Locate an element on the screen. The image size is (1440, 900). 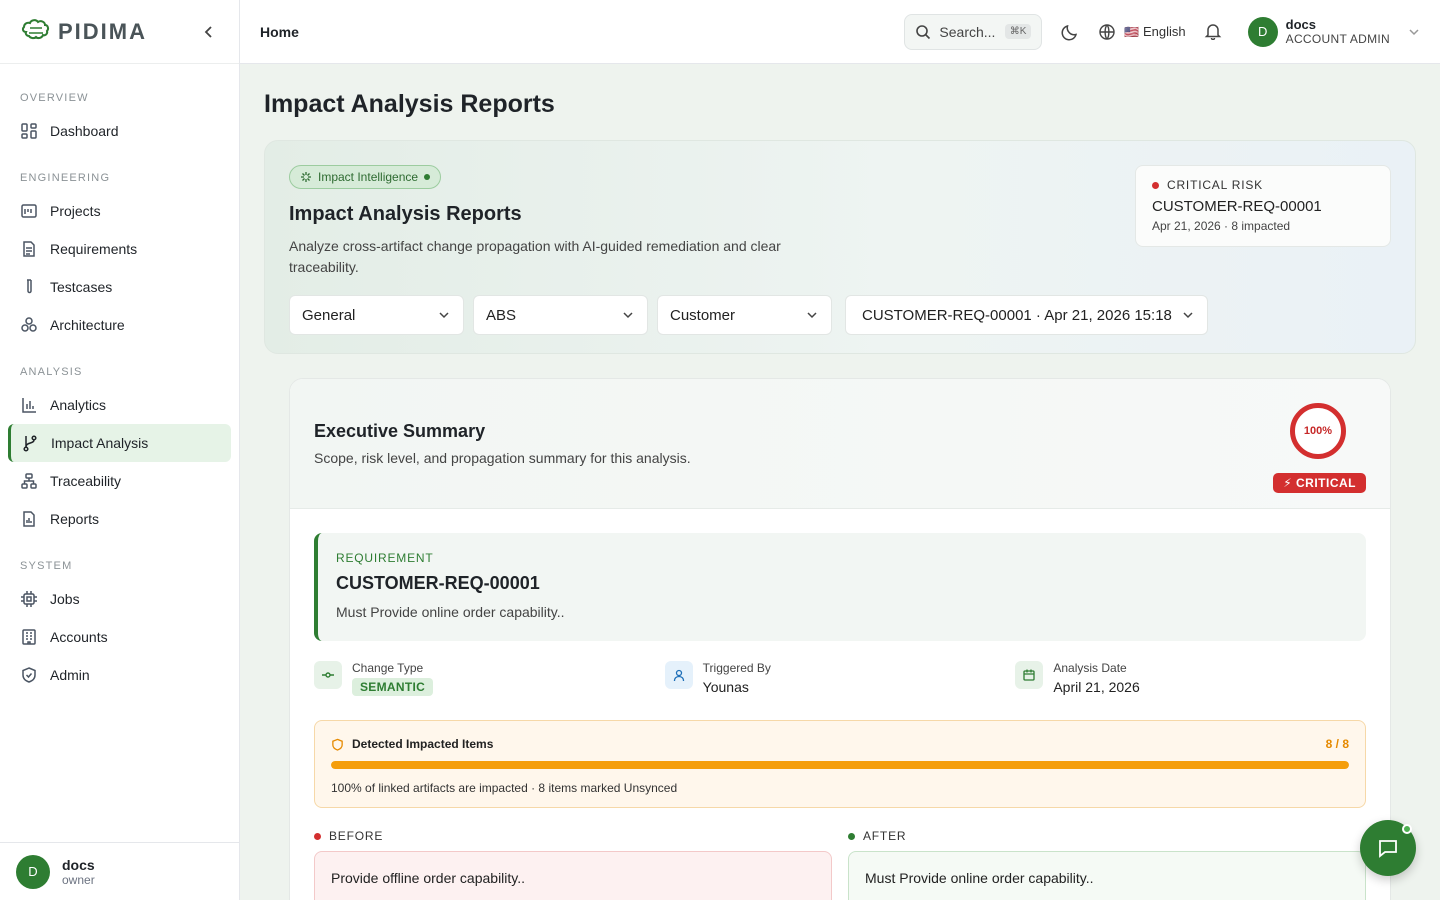
change-type-meta: Change Type SEMANTIC is located at coordinates (489, 678).